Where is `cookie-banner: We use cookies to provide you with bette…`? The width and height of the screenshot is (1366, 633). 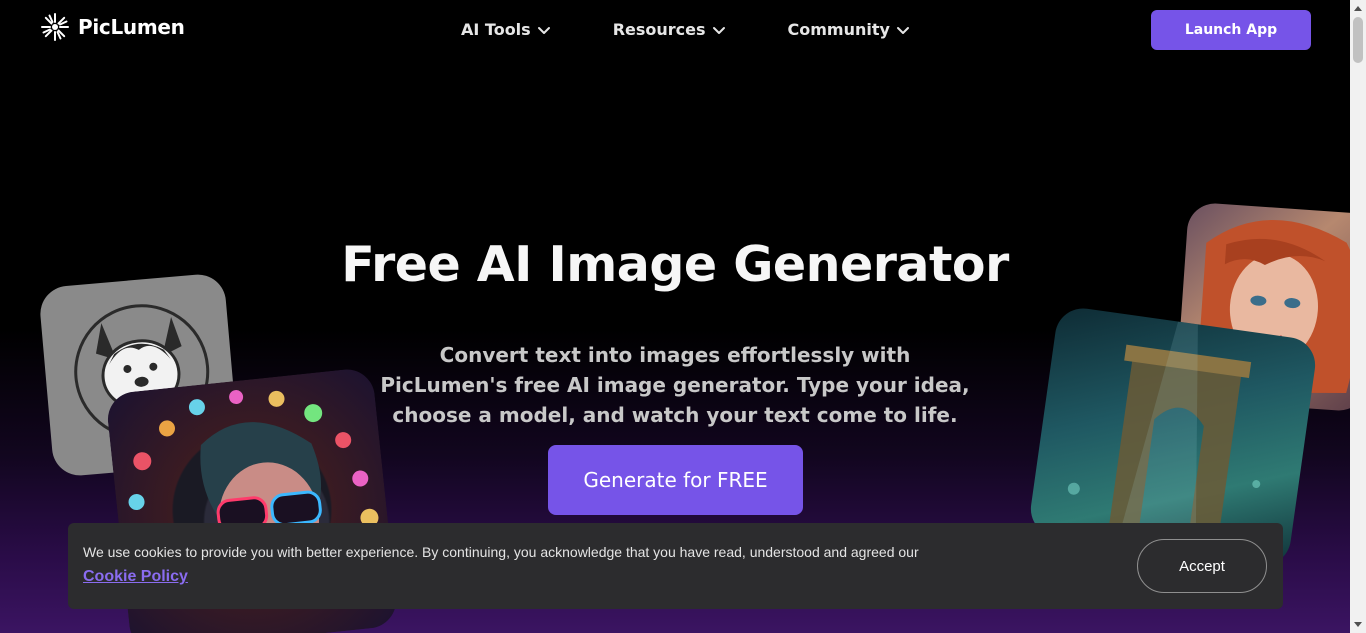 cookie-banner: We use cookies to provide you with bette… is located at coordinates (675, 566).